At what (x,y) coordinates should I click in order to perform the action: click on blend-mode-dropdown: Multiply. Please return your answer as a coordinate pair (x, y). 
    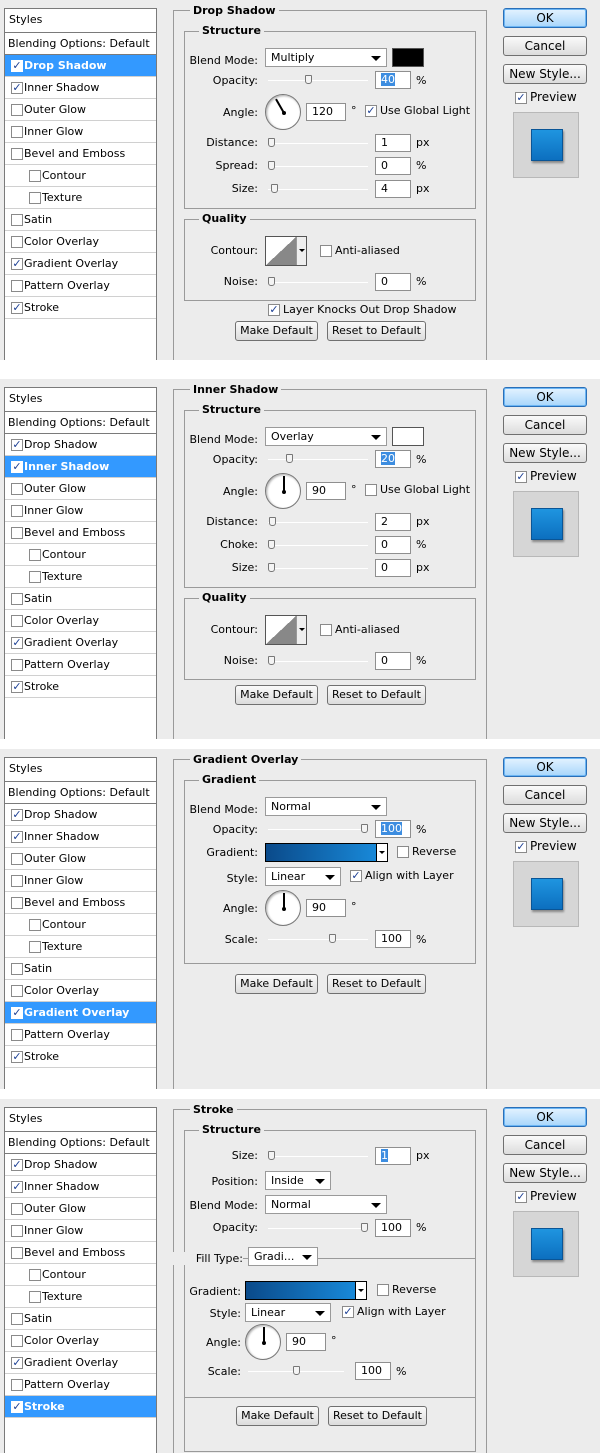
    Looking at the image, I should click on (326, 57).